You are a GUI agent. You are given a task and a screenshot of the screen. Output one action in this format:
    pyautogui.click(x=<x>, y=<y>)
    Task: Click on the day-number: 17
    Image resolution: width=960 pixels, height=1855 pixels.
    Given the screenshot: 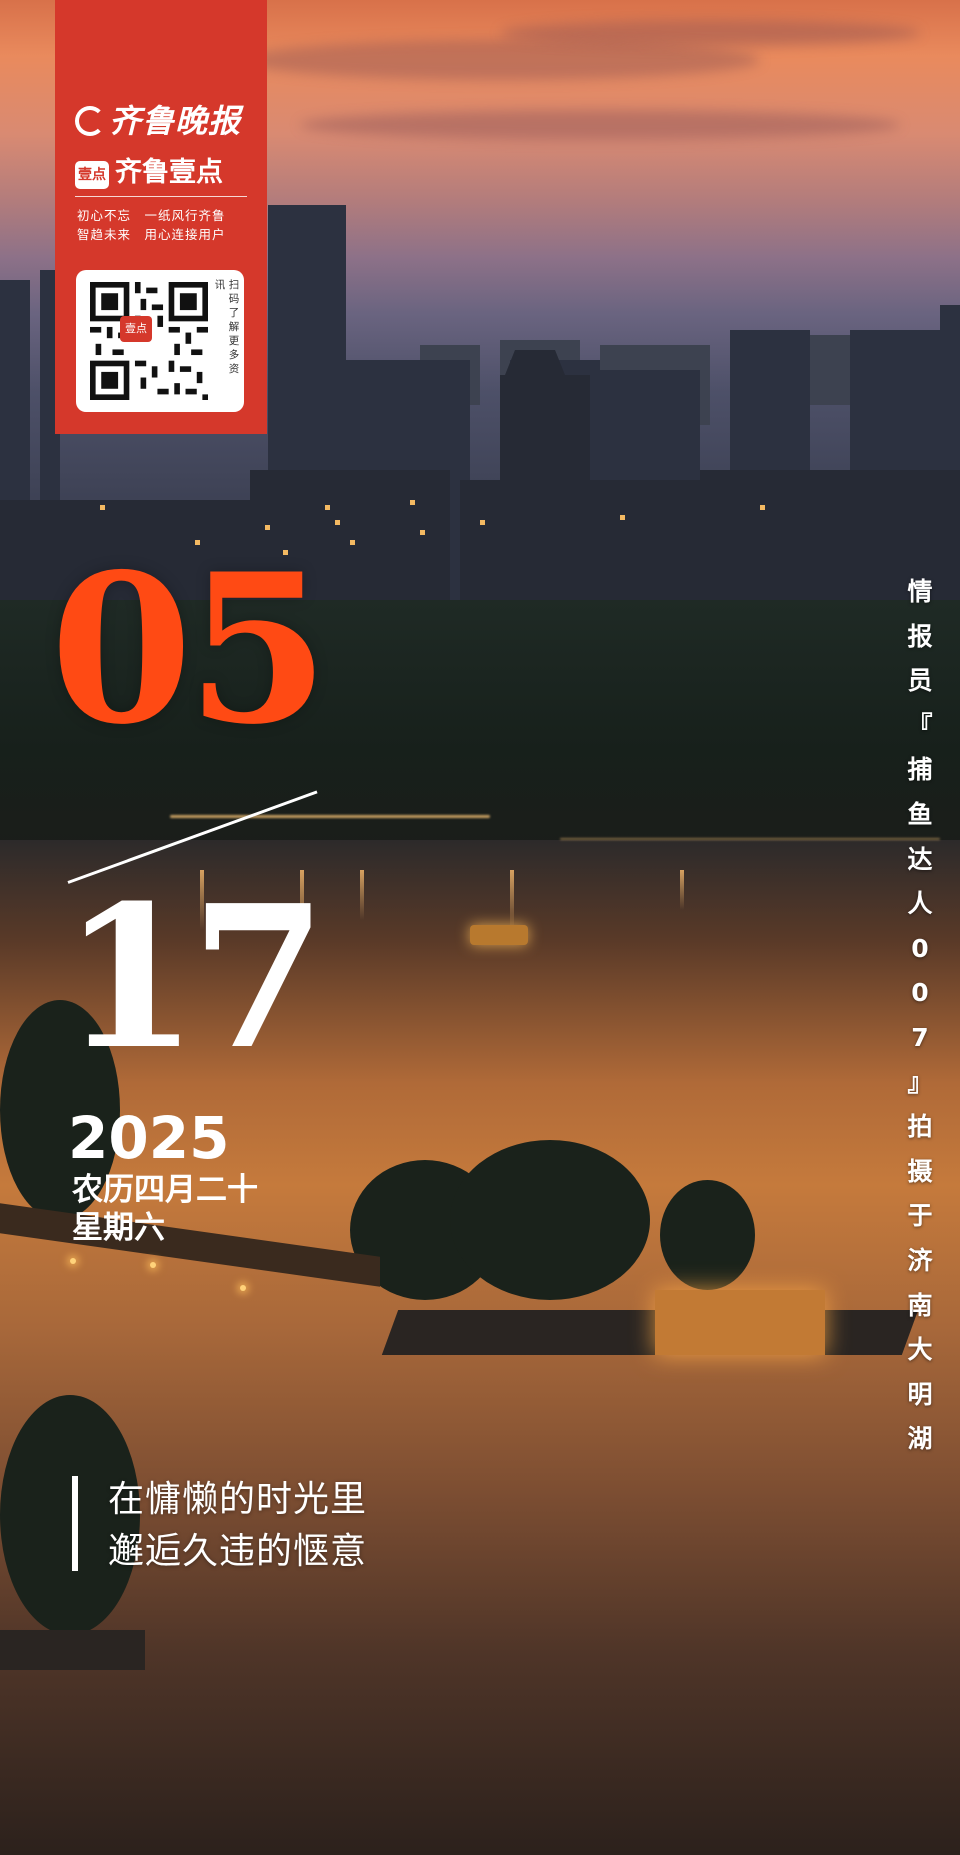 What is the action you would take?
    pyautogui.click(x=194, y=978)
    